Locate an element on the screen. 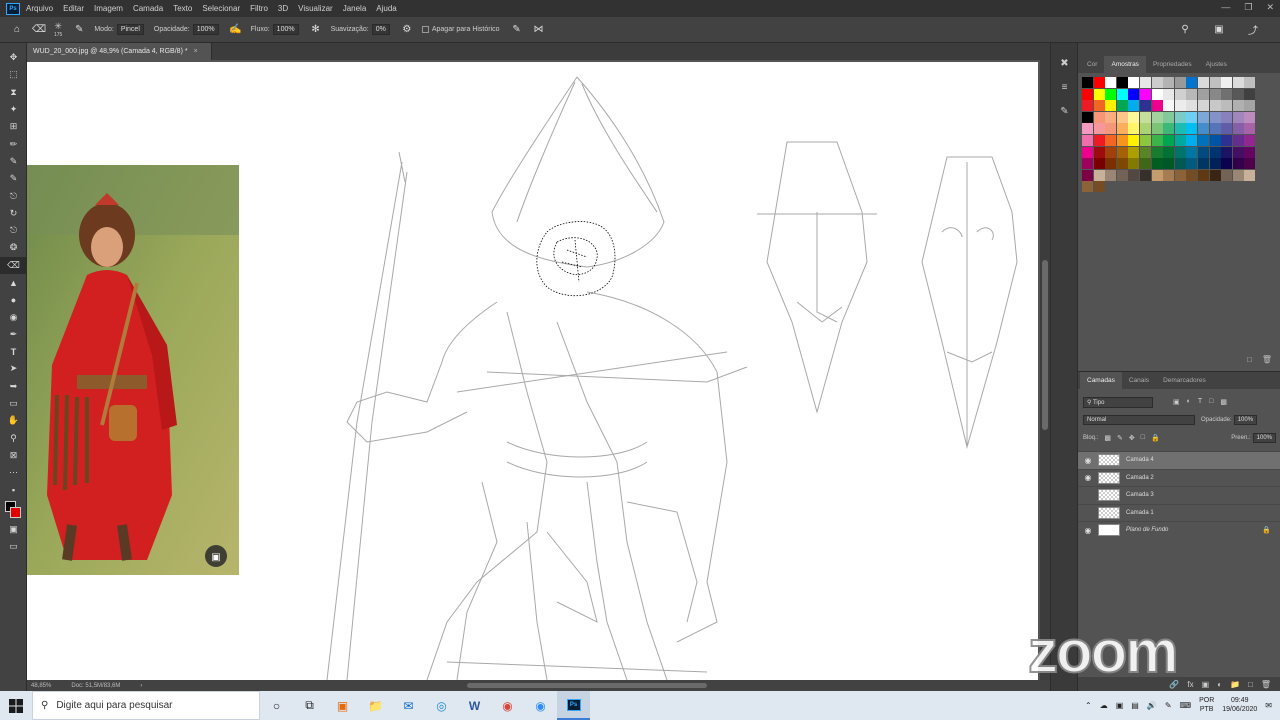  layer-filter-select: ⚲ Tipo is located at coordinates (1118, 402).